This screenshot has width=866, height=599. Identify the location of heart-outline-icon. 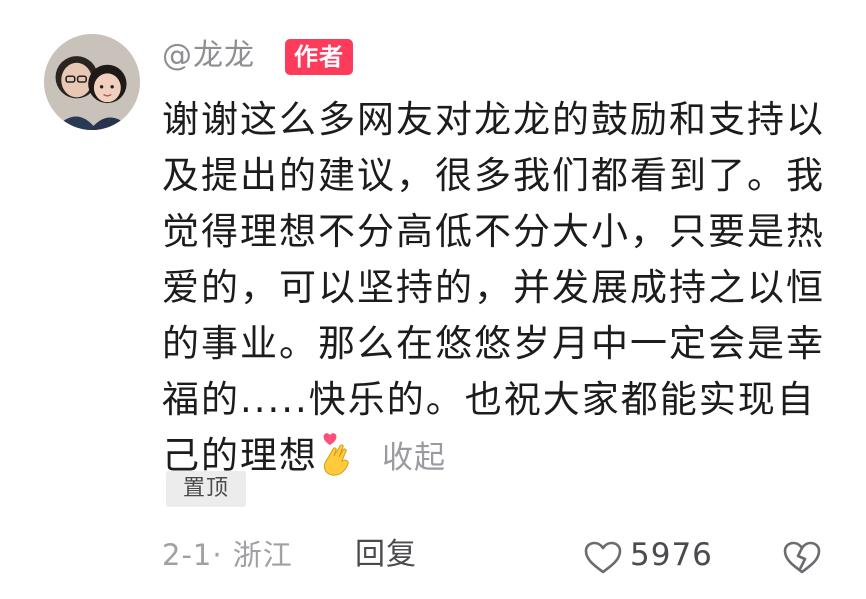
(603, 558).